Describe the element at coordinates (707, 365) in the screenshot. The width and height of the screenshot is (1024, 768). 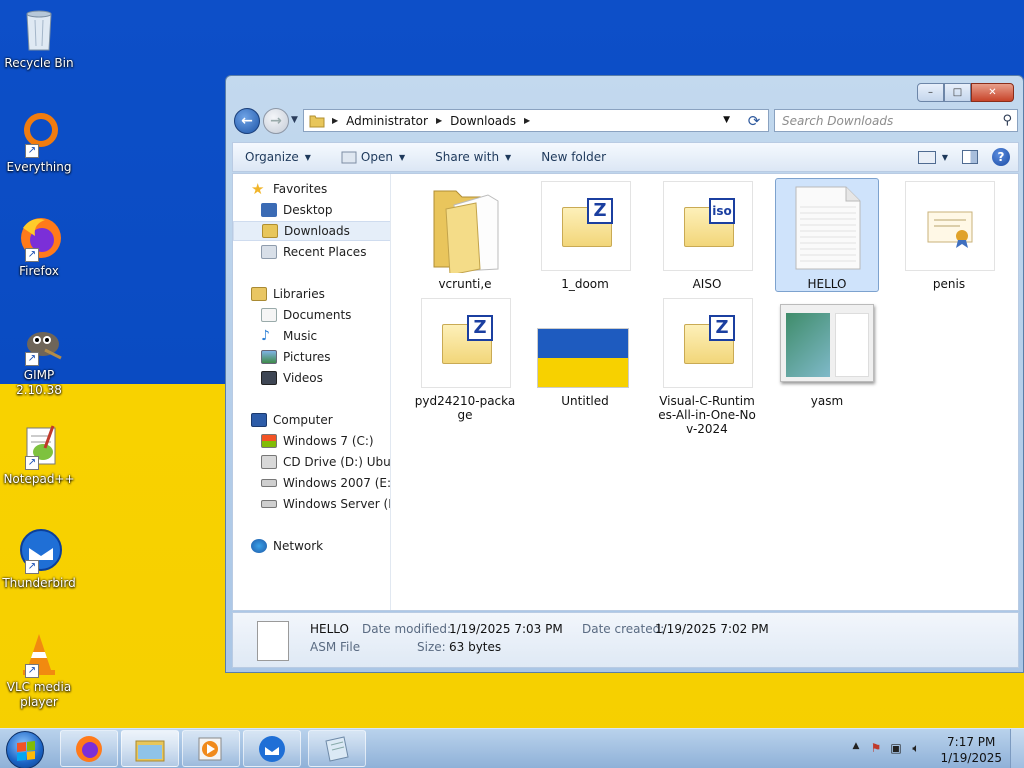
I see `file-item-visual-c-runtimes: Z Visual-C-Runtimes-All-in-One-Nov-2024` at that location.